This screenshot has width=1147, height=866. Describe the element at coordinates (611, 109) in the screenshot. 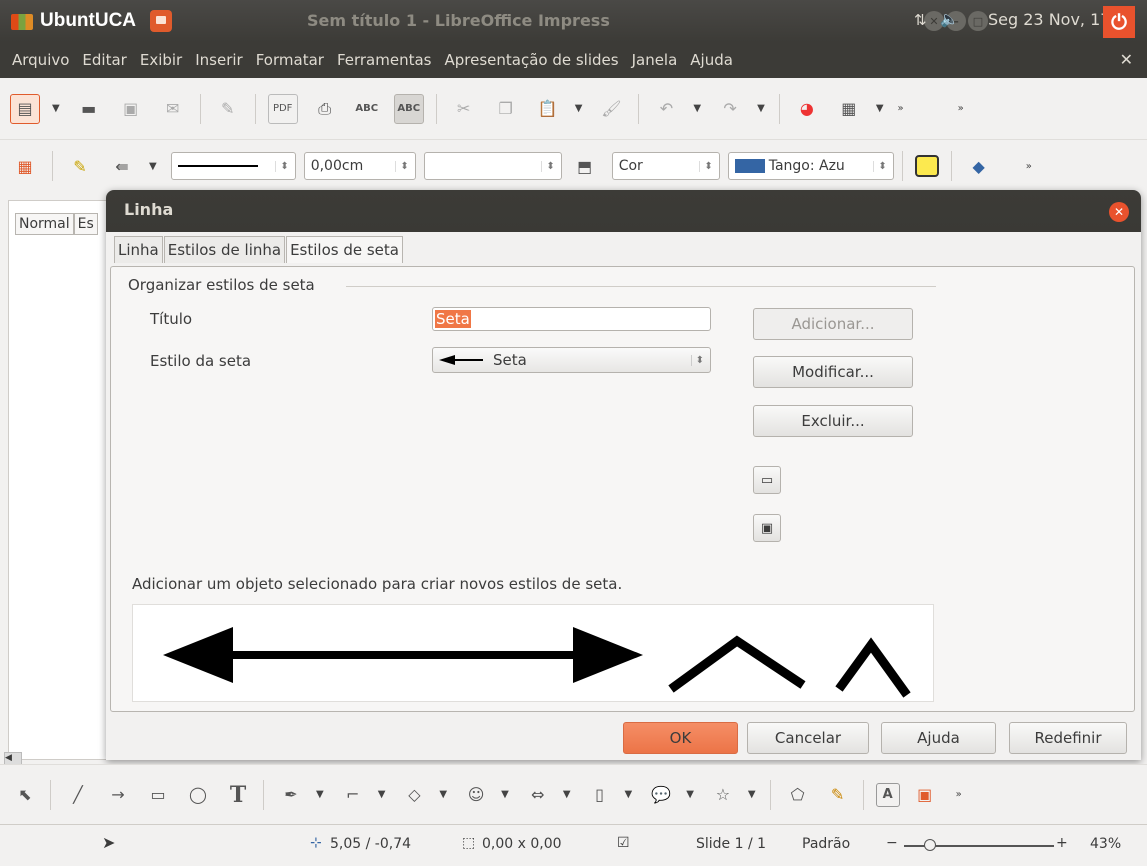

I see `clone-formatting-icon: 🖌` at that location.